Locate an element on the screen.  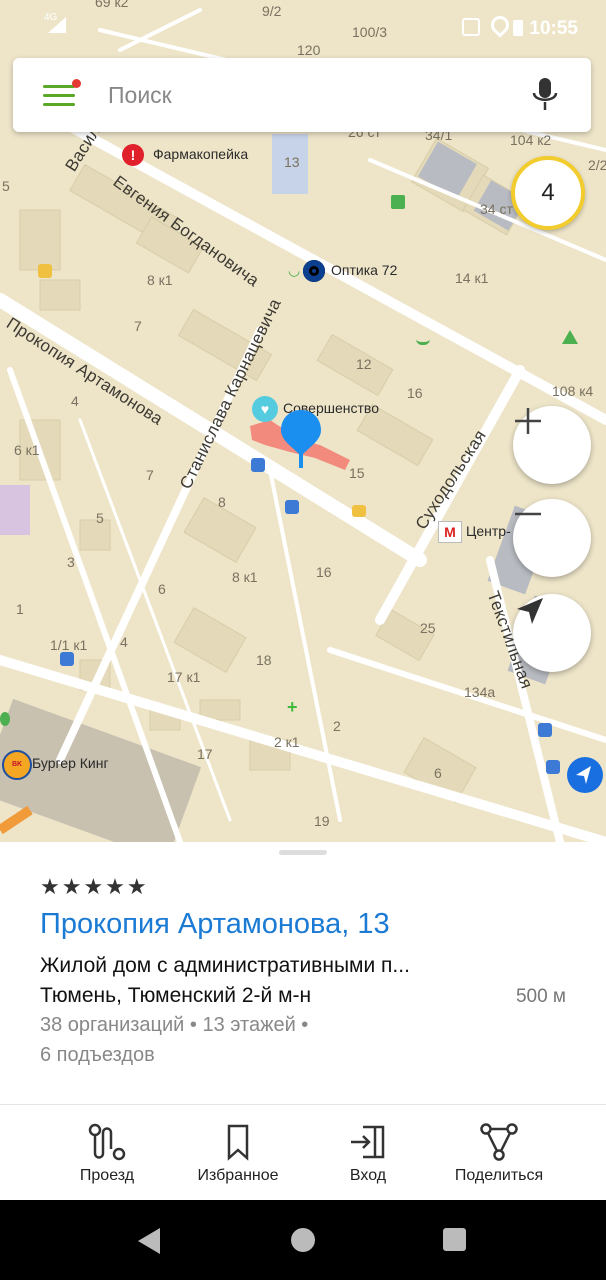
location-pin-icon is located at coordinates (301, 440).